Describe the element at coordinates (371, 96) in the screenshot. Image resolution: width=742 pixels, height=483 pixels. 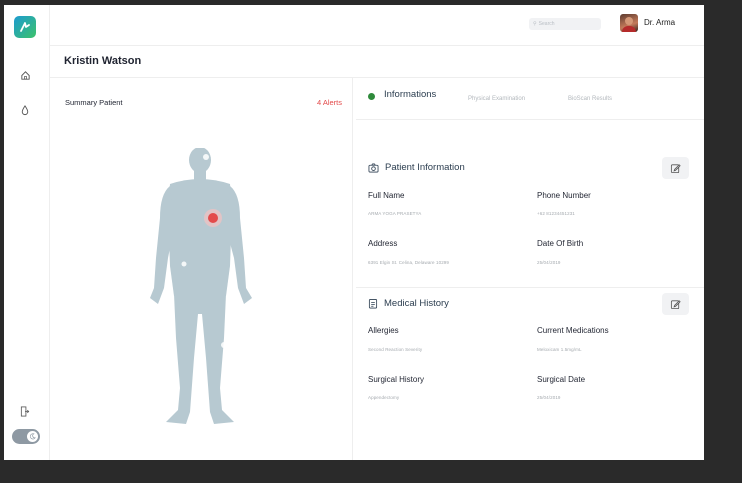
I see `active-tab-indicator` at that location.